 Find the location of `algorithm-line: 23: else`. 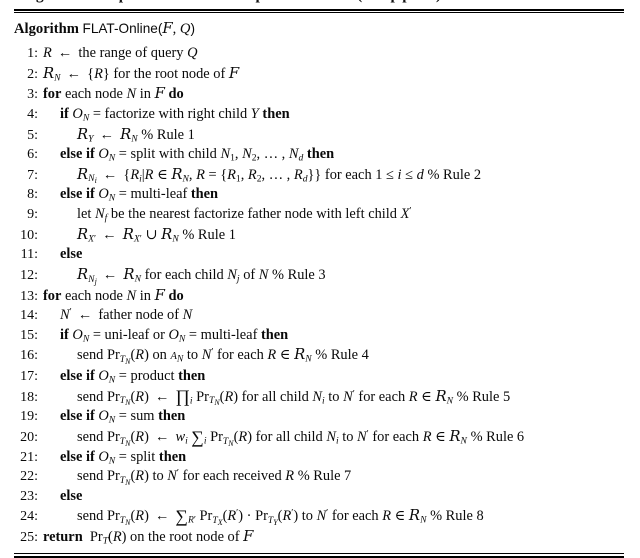

algorithm-line: 23: else is located at coordinates (319, 497).